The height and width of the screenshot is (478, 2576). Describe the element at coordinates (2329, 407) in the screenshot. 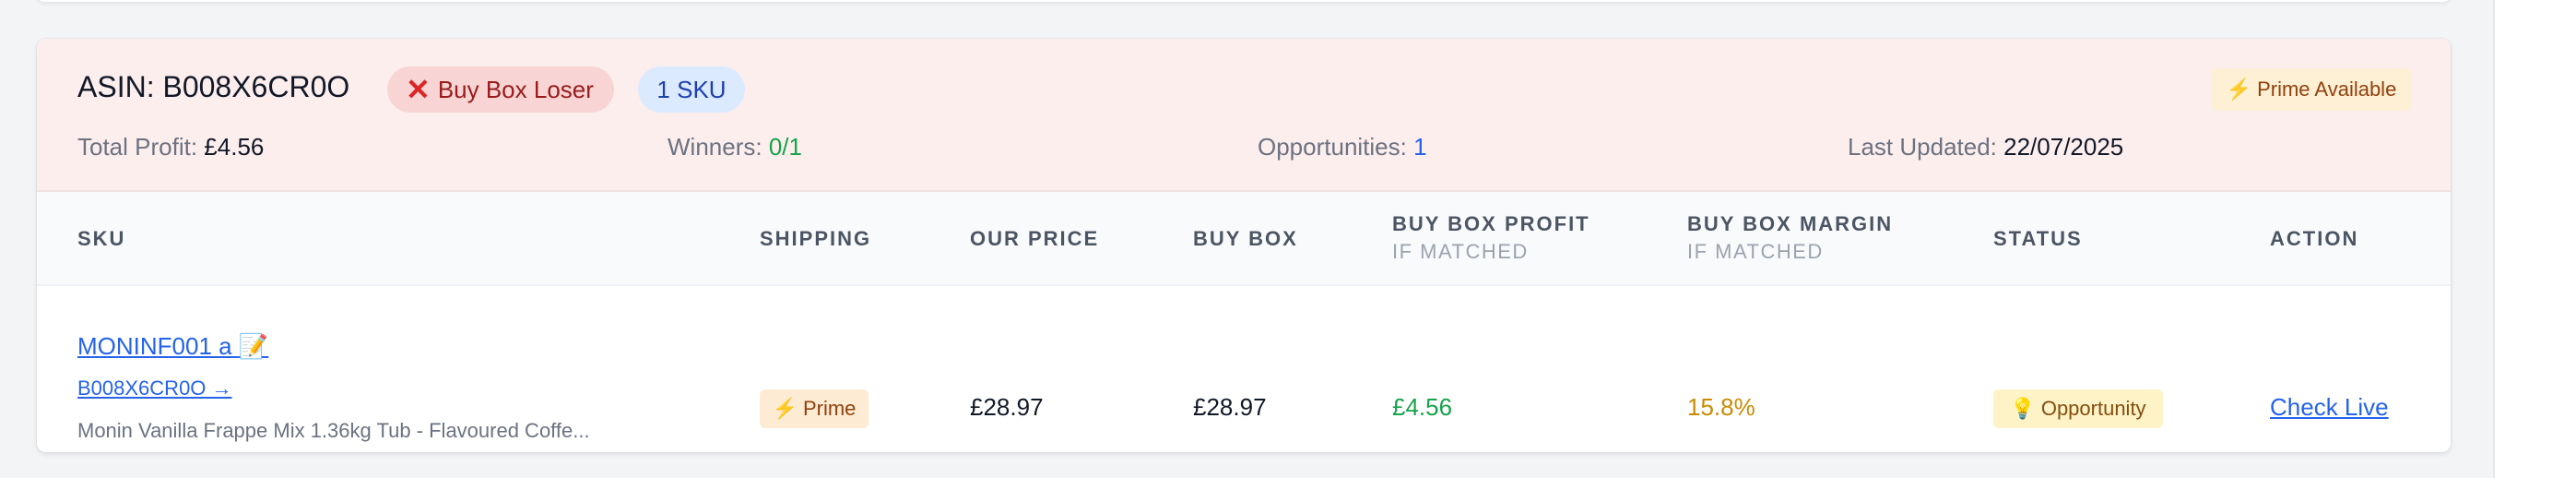

I see `check-live-link: Check Live` at that location.